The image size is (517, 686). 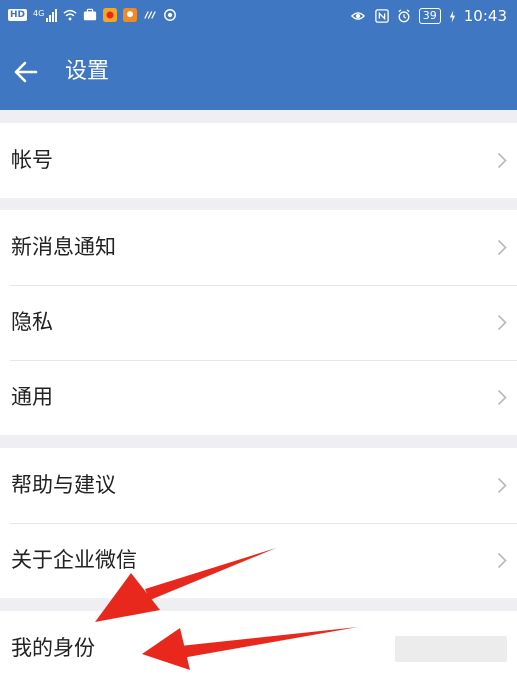 What do you see at coordinates (63, 485) in the screenshot?
I see `settings-item-label: 帮助与建议` at bounding box center [63, 485].